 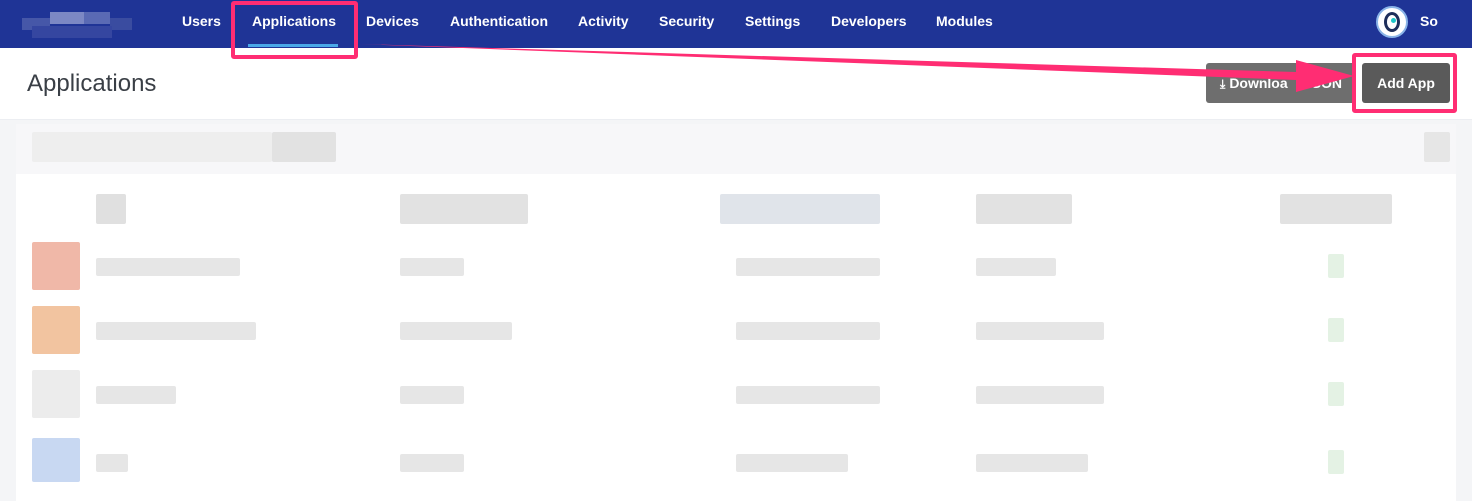 What do you see at coordinates (686, 24) in the screenshot?
I see `nav-item-security: Security` at bounding box center [686, 24].